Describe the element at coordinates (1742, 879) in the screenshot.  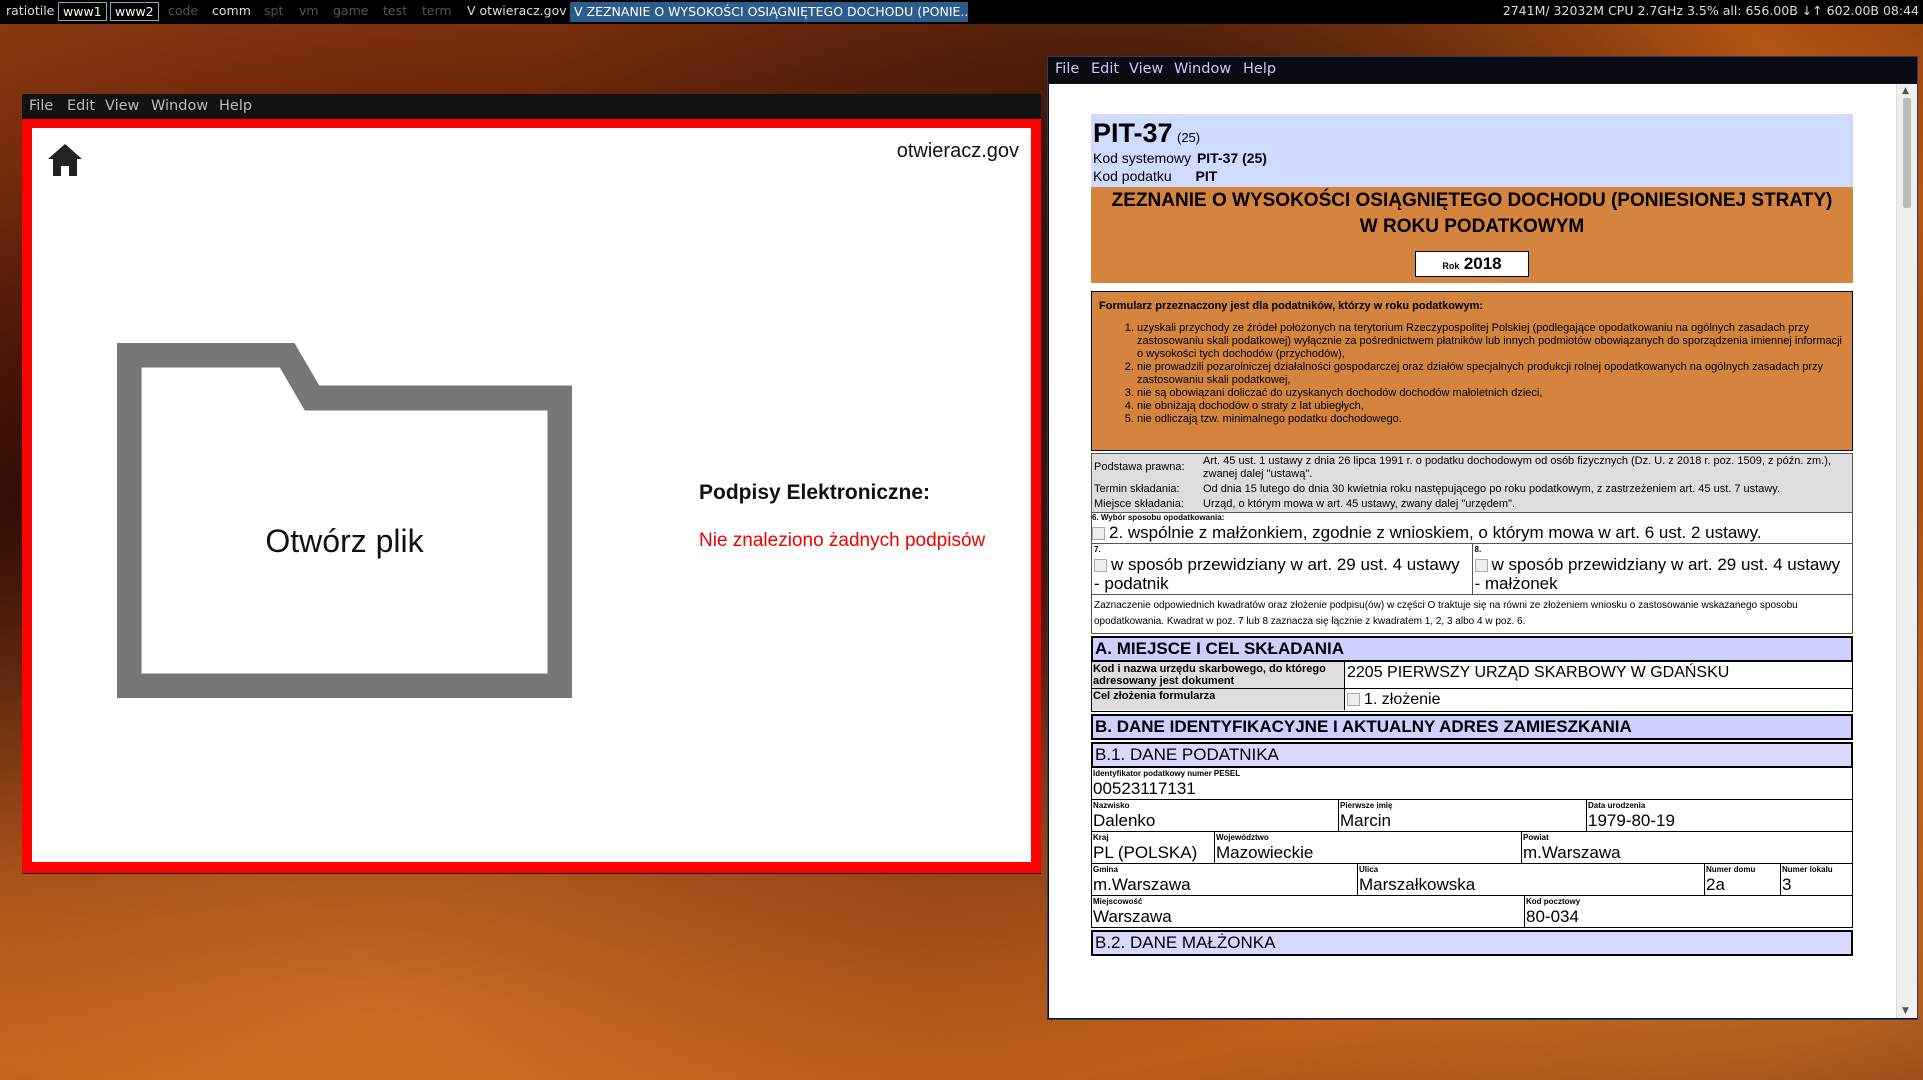
I see `house-number-field: Numer domu 2a` at that location.